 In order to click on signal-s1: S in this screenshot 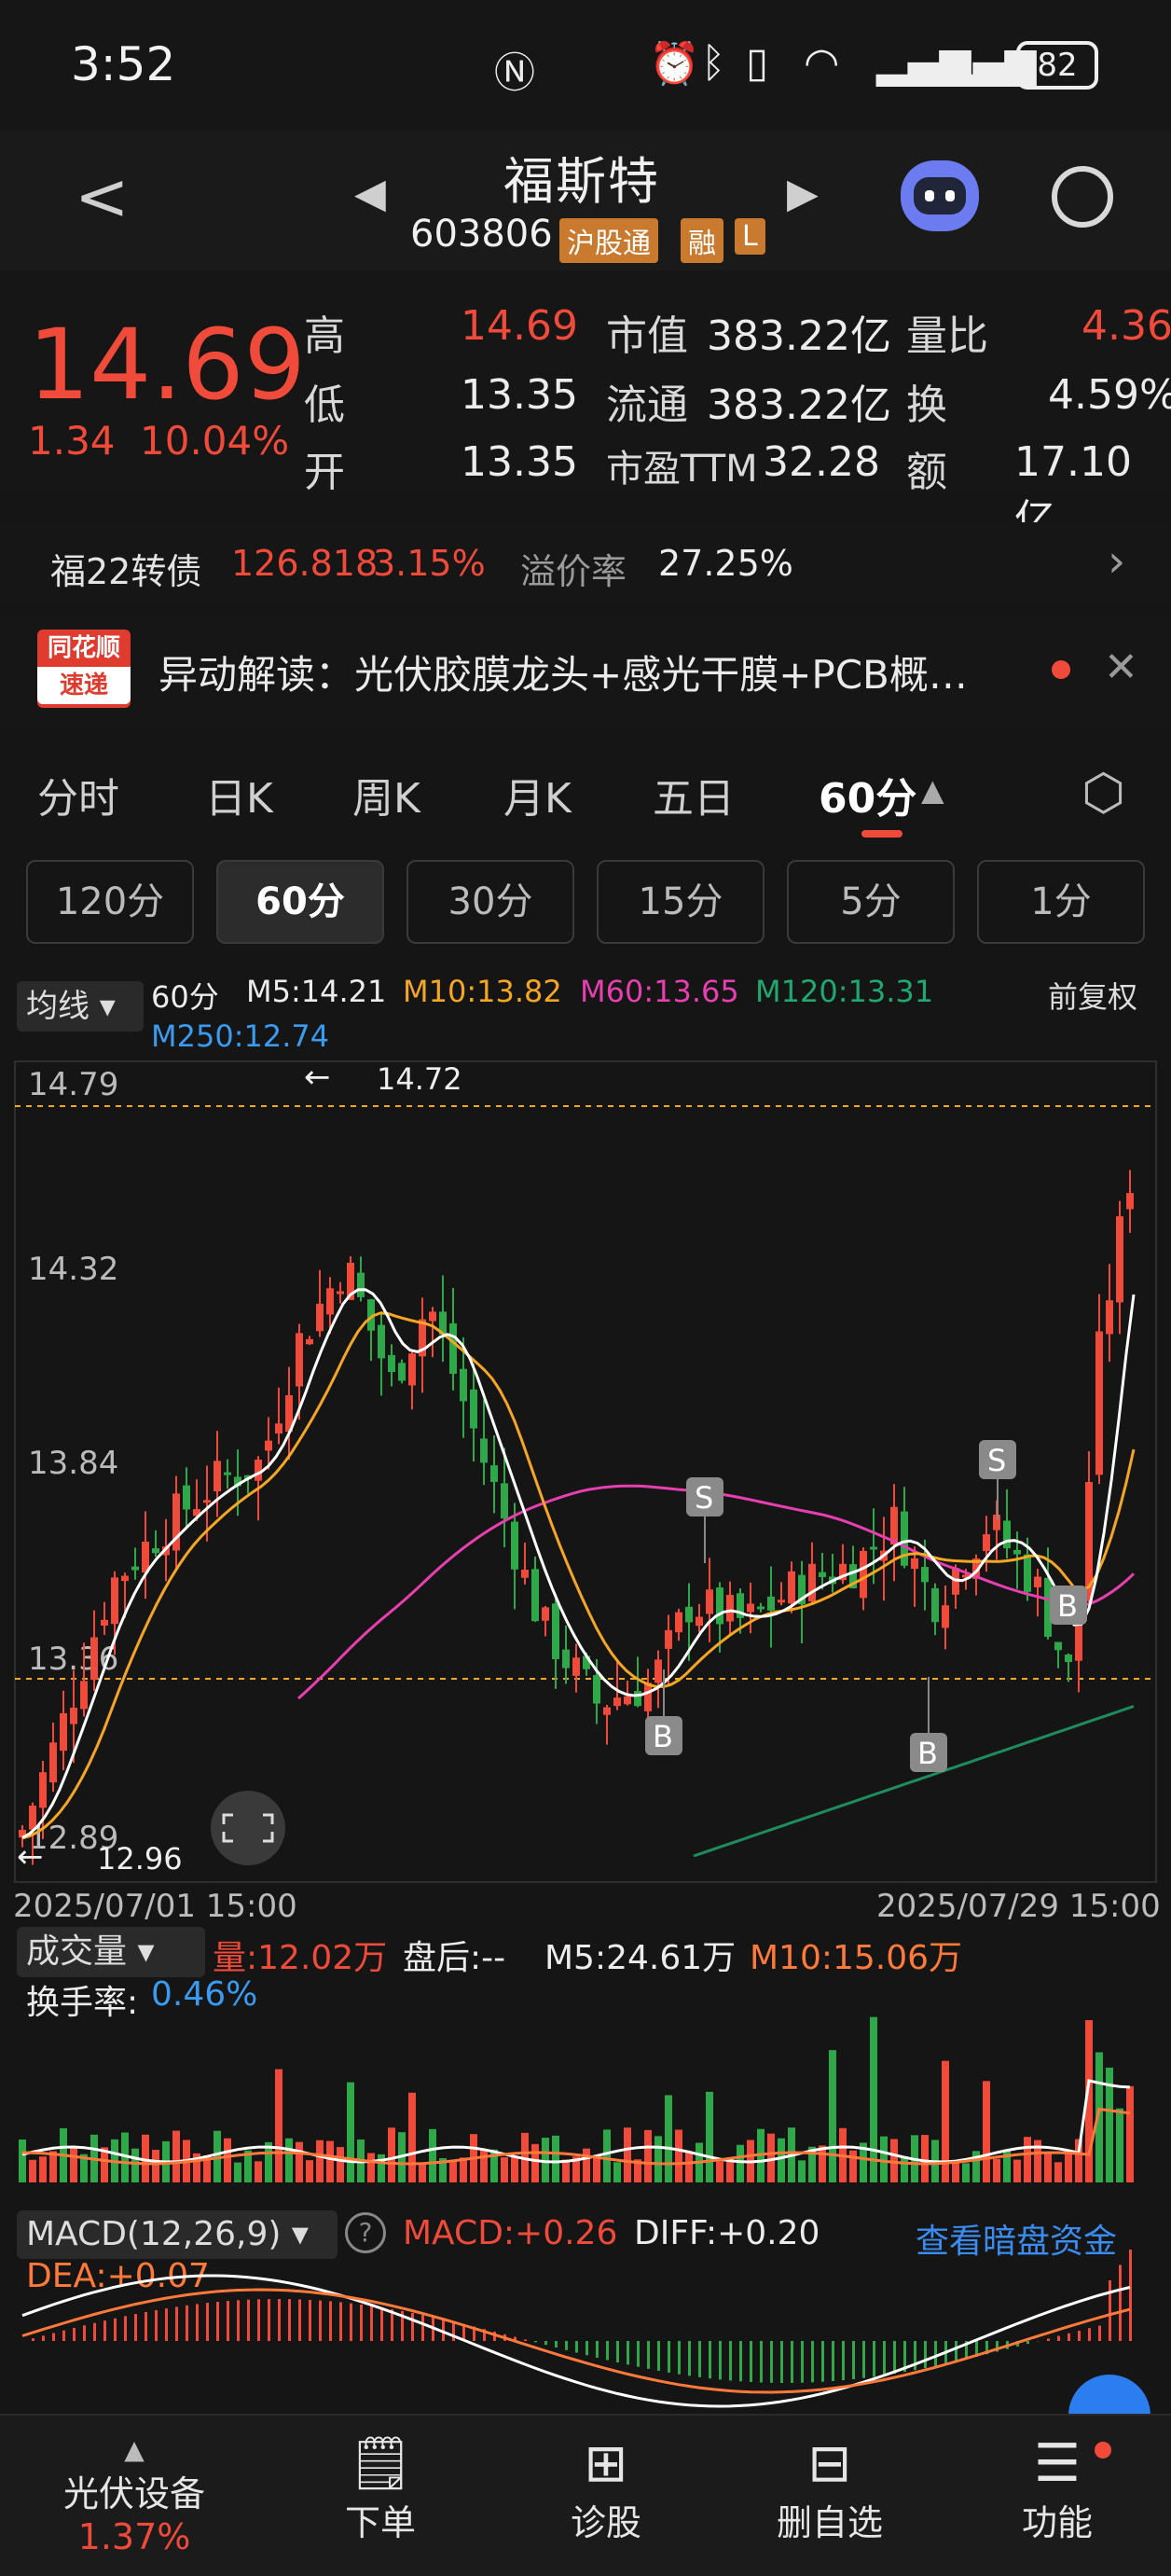, I will do `click(704, 1520)`.